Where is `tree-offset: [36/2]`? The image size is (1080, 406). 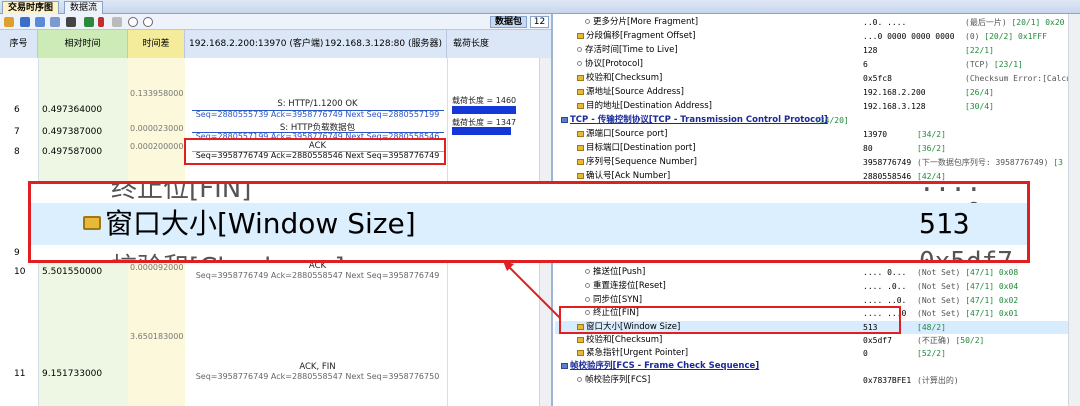
tree-offset: [36/2] is located at coordinates (931, 148).